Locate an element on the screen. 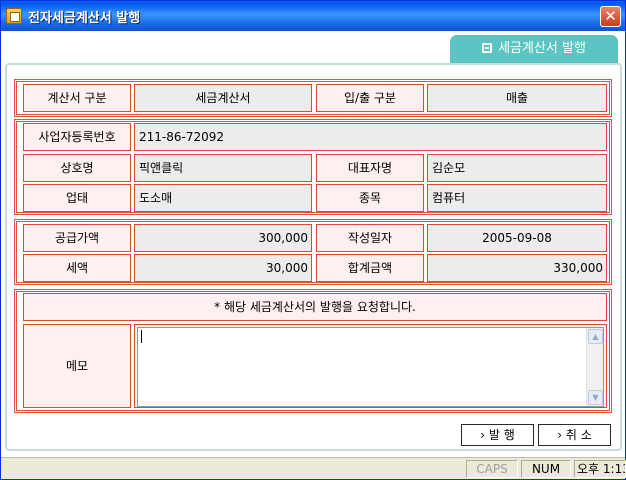  window-title: 전자세금계산서 발행 is located at coordinates (84, 18).